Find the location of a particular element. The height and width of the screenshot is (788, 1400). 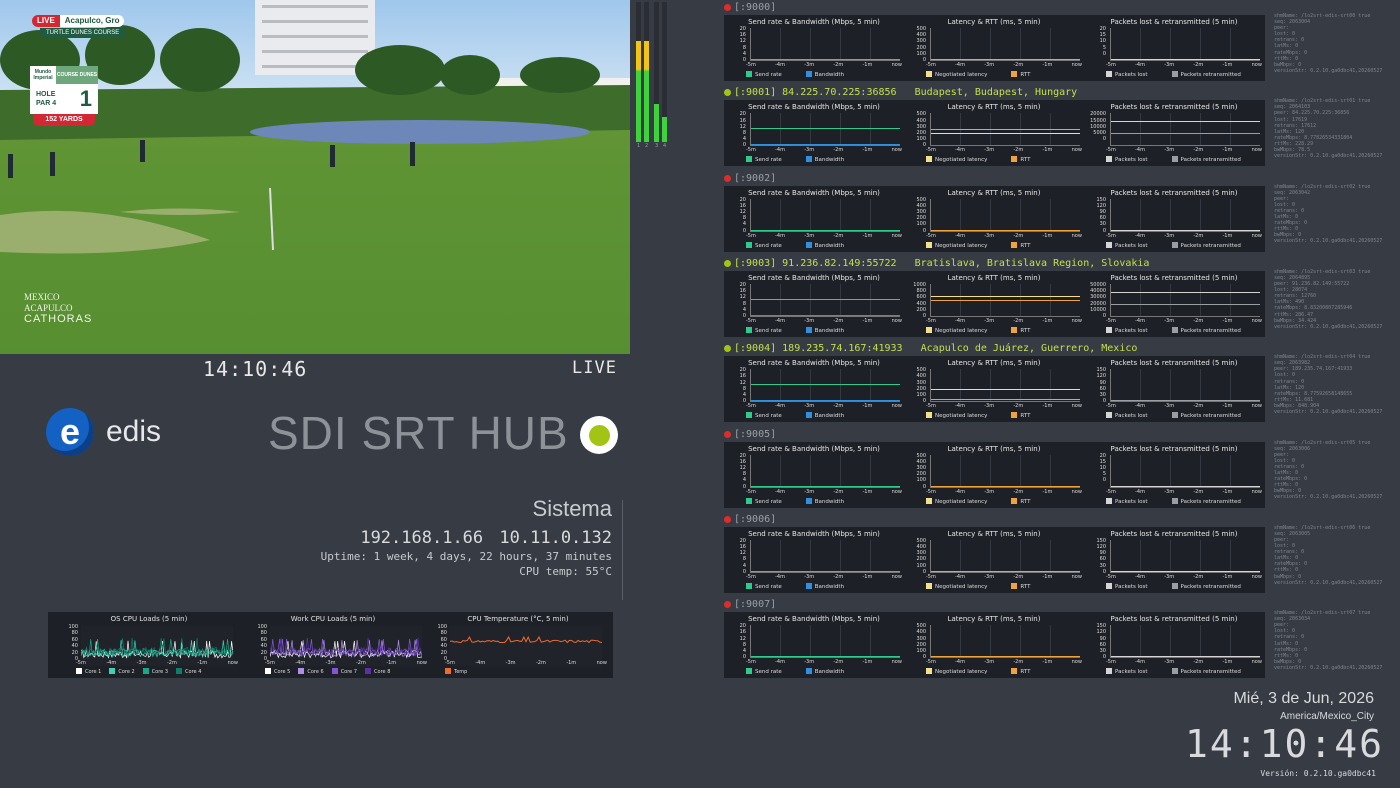

legend-item: Core 7 is located at coordinates (344, 671).